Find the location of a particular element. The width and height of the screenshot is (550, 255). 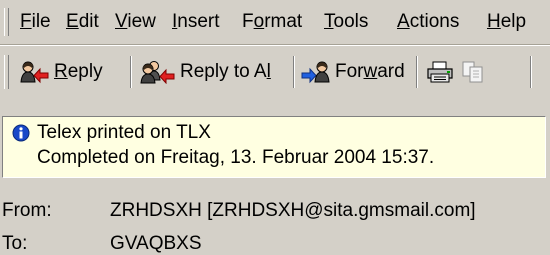

to-label: To: is located at coordinates (15, 243).